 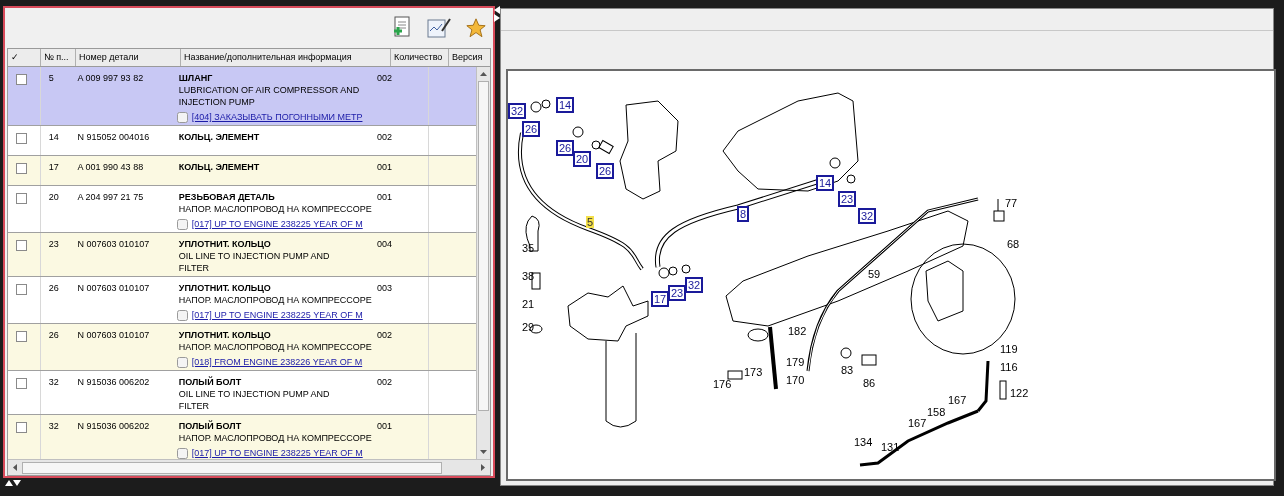 What do you see at coordinates (660, 299) in the screenshot?
I see `callout-number: 17` at bounding box center [660, 299].